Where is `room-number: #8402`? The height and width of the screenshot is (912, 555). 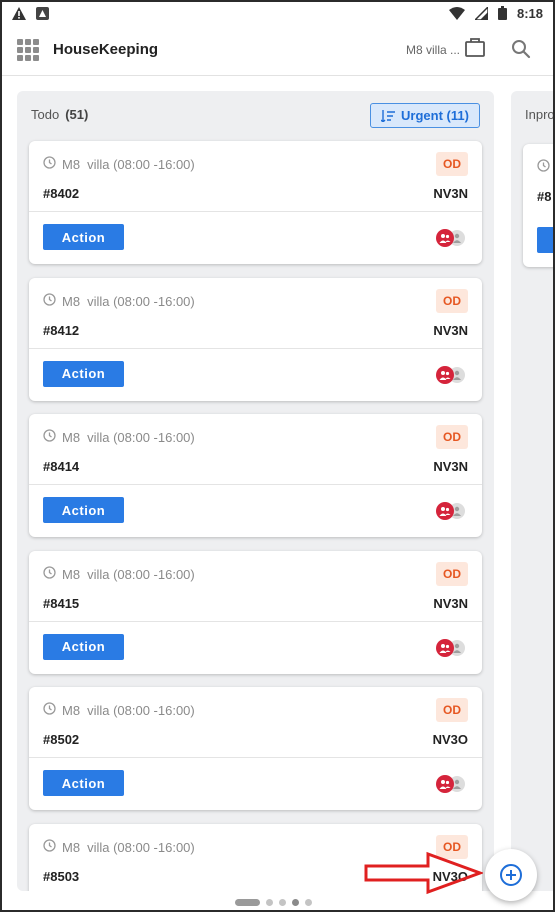
room-number: #8402 is located at coordinates (61, 193).